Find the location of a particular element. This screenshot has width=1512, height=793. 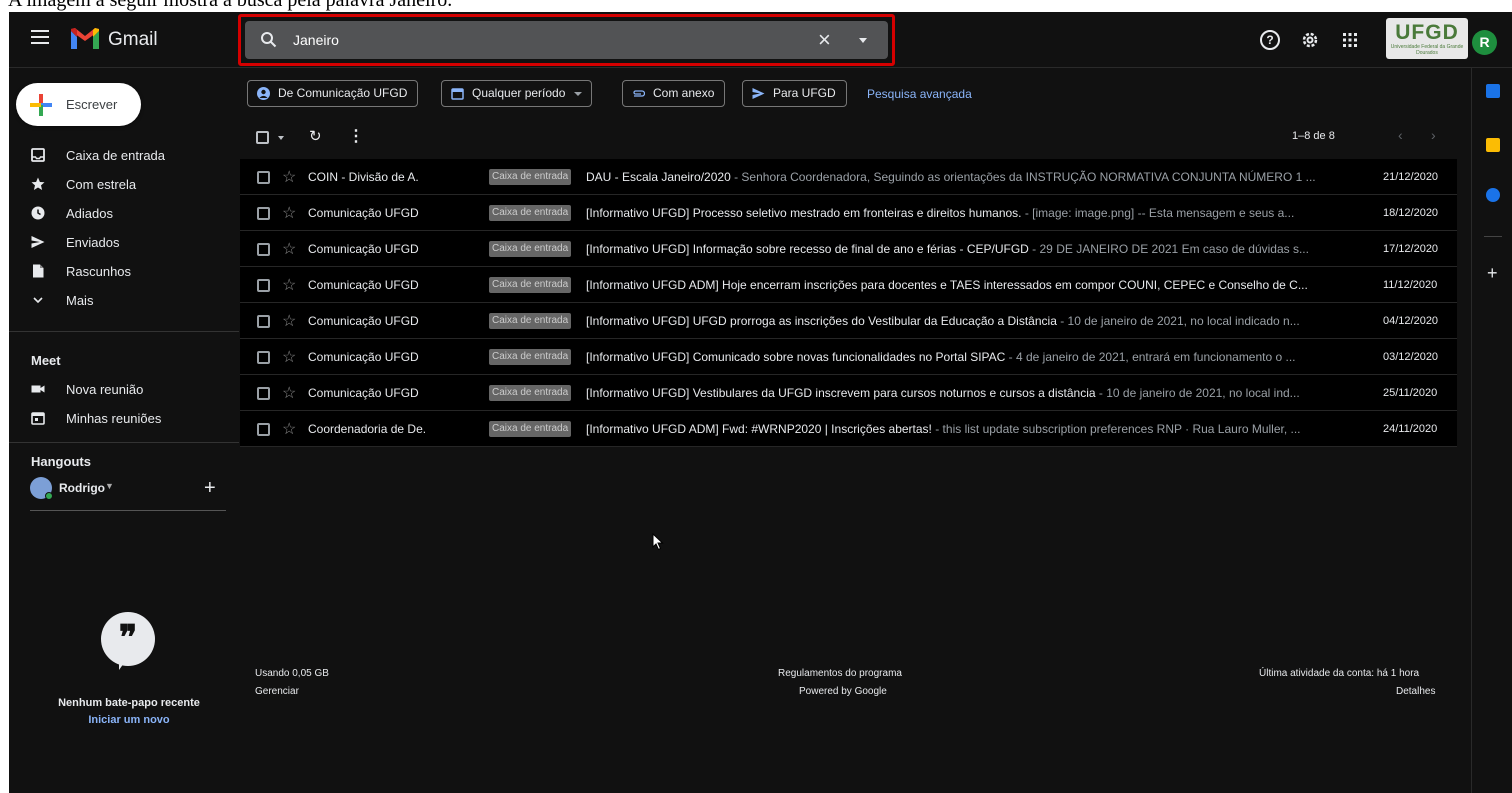

close-icon: × is located at coordinates (824, 40).